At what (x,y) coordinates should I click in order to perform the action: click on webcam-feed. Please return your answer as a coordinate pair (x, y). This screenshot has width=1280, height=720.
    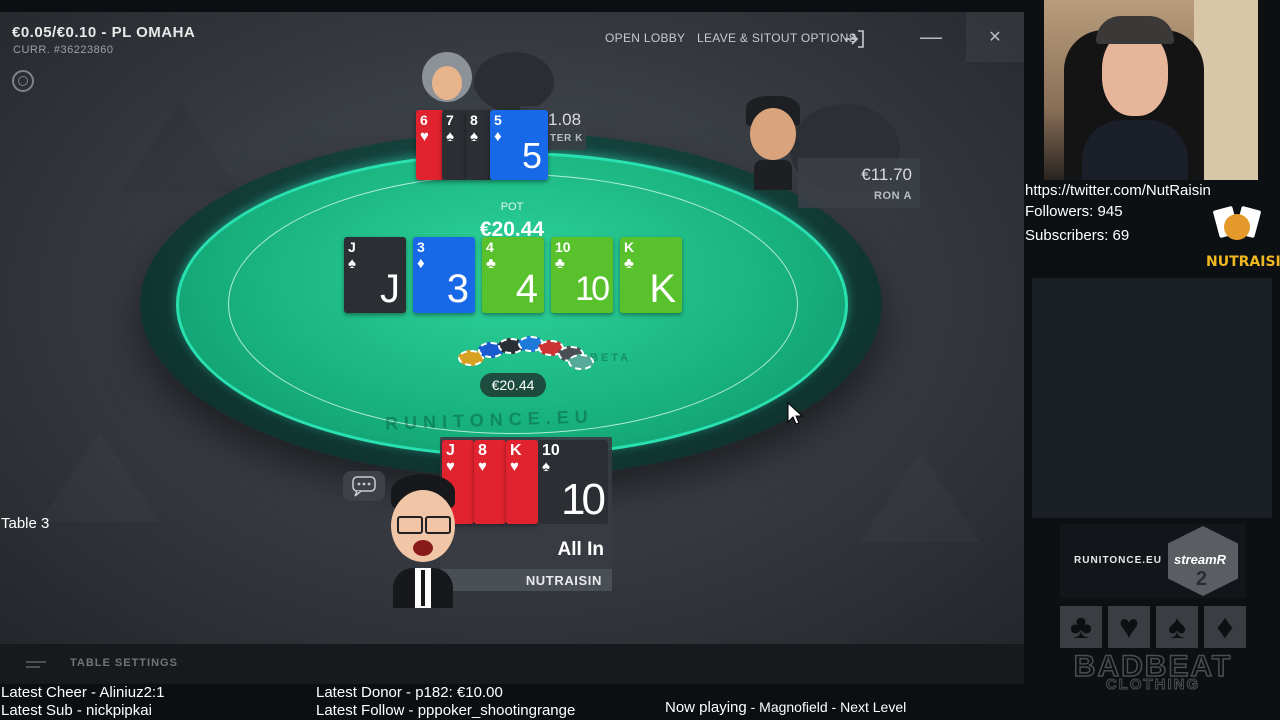
    Looking at the image, I should click on (1151, 90).